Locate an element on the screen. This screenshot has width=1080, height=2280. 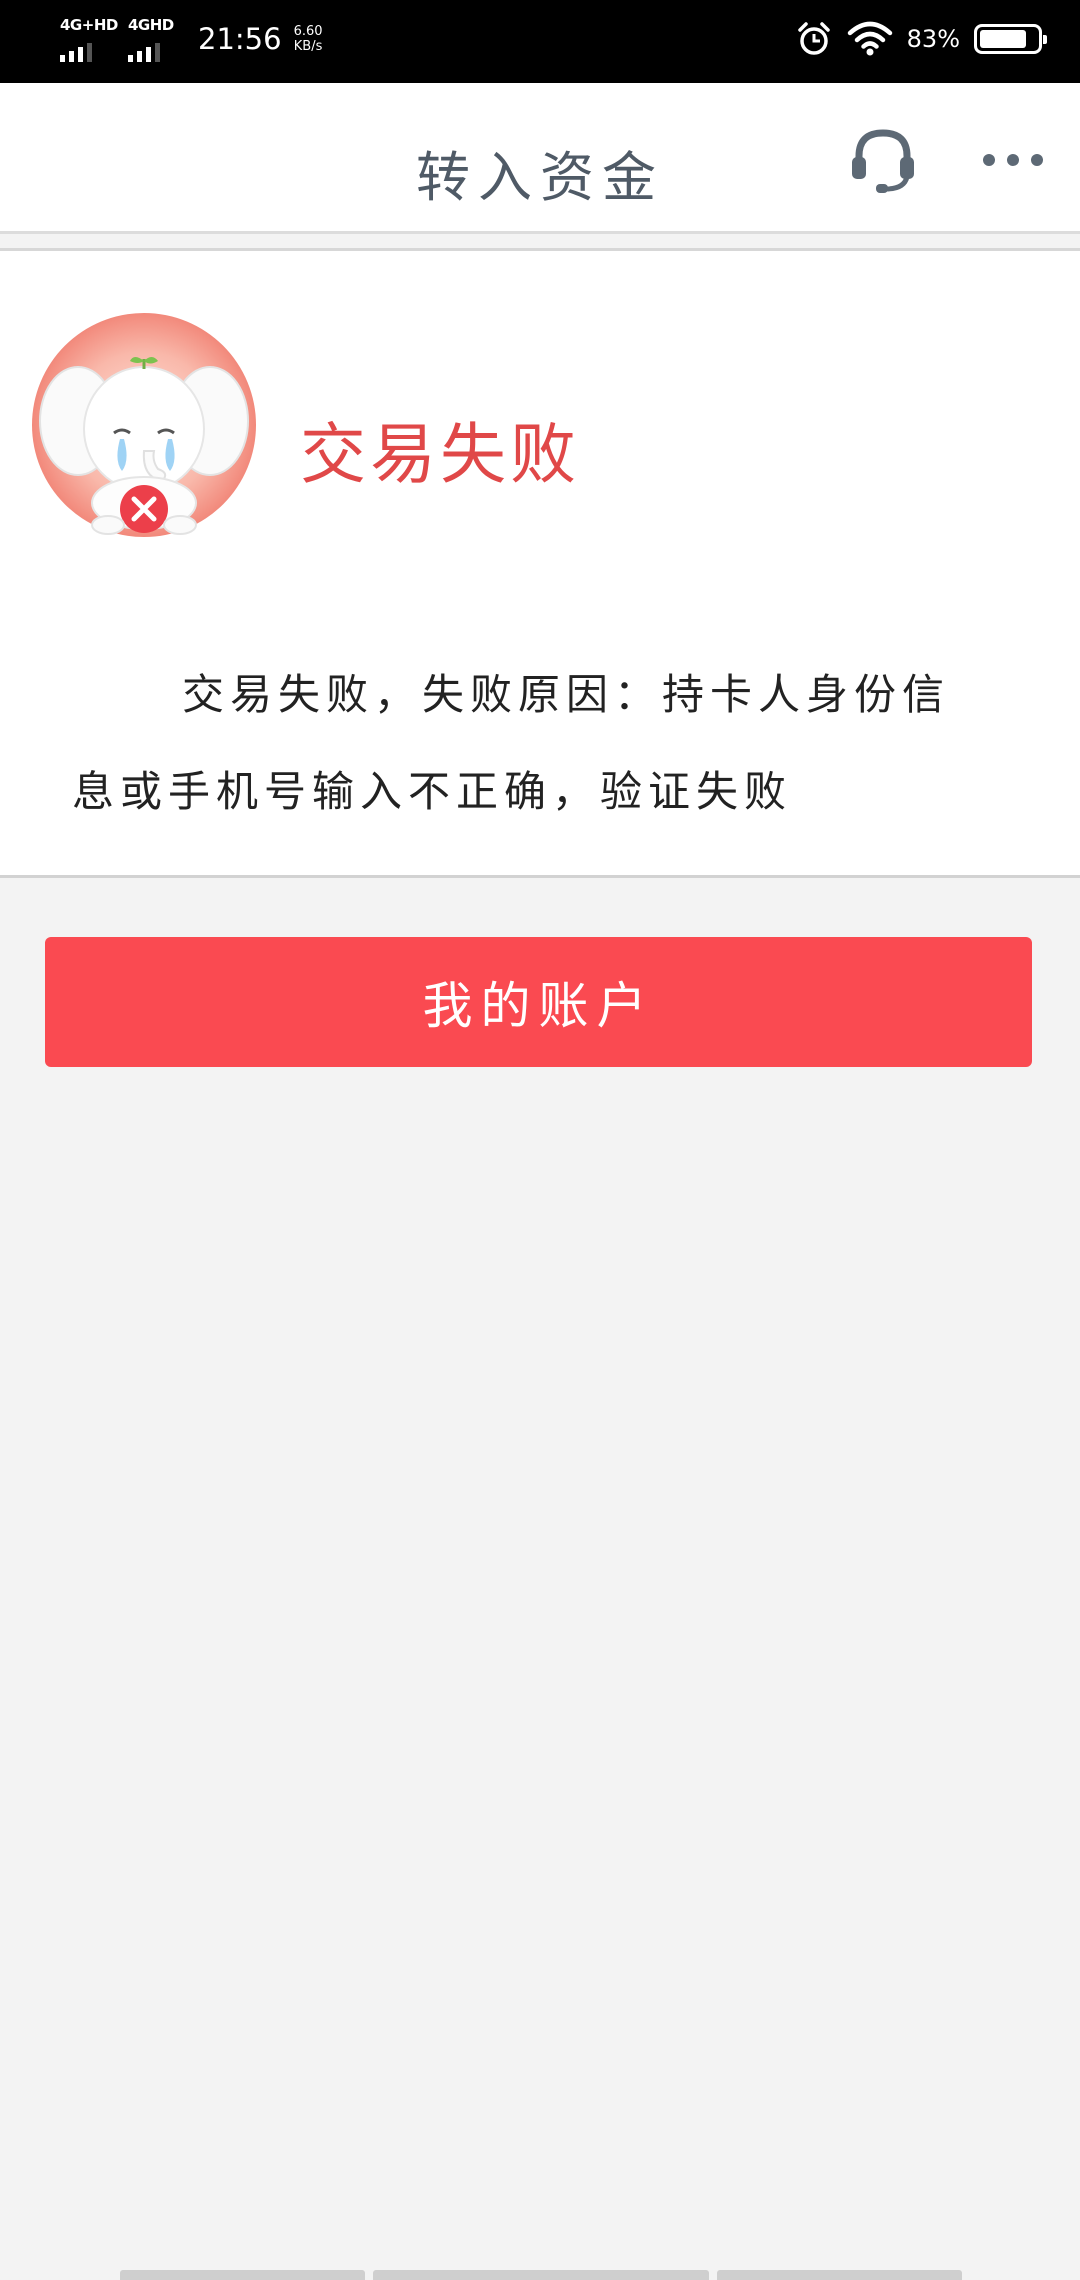
bottom-scroll-hint is located at coordinates (541, 2275).